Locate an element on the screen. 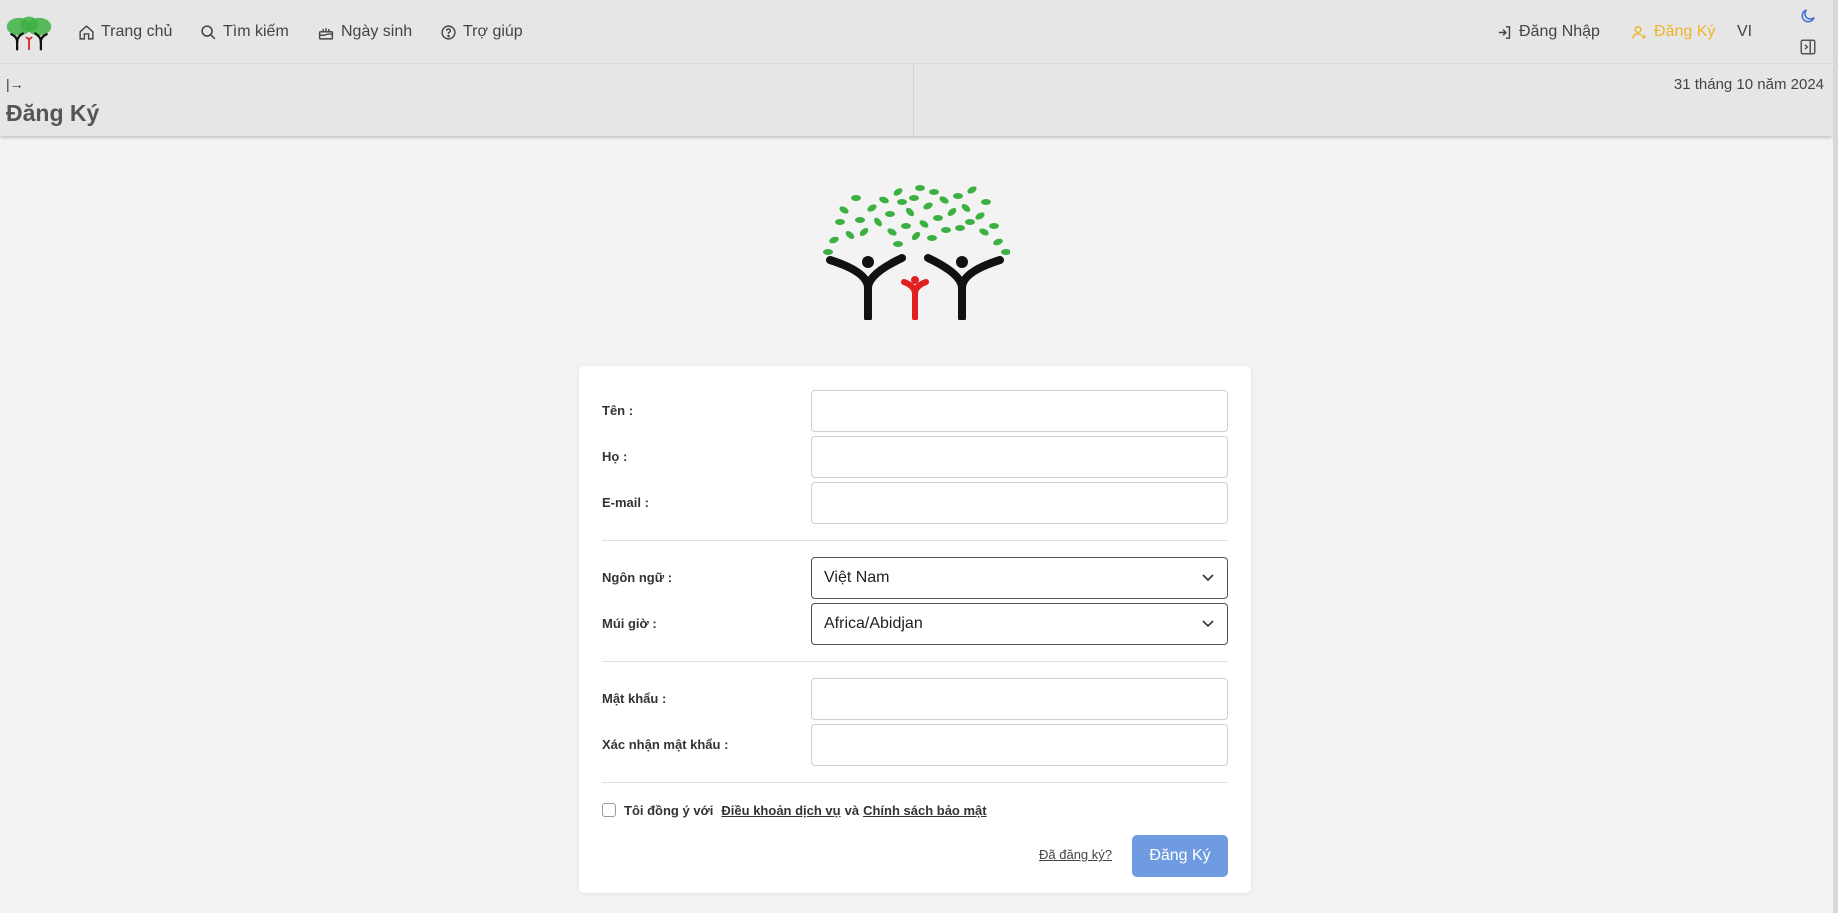  first-name-label: Tên : is located at coordinates (618, 410).